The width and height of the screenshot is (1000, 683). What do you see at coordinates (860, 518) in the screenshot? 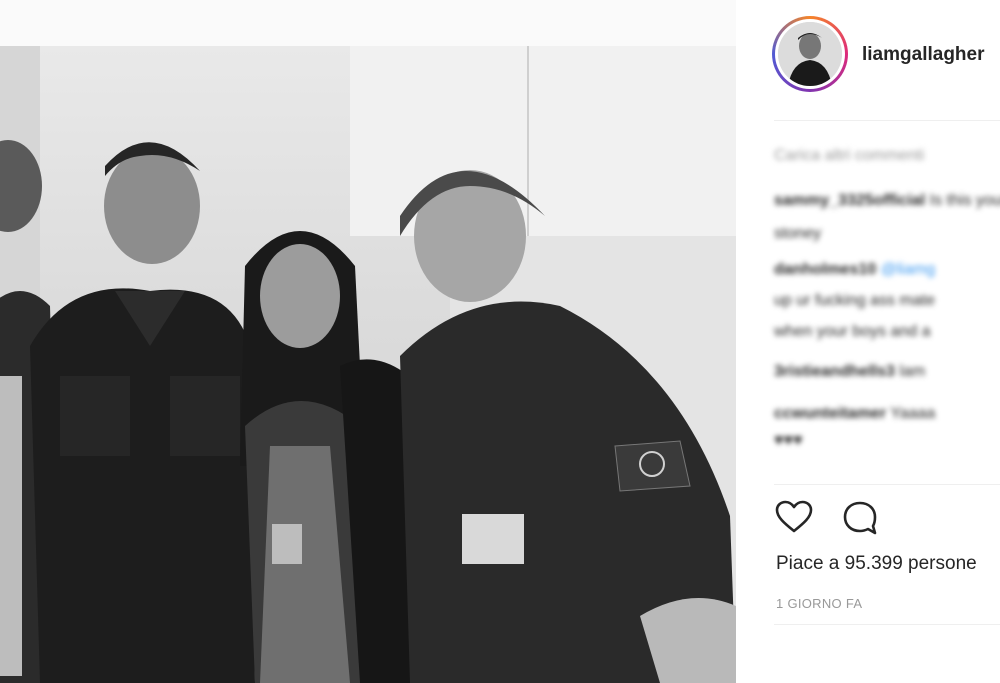
I see `comment-bubble-icon` at bounding box center [860, 518].